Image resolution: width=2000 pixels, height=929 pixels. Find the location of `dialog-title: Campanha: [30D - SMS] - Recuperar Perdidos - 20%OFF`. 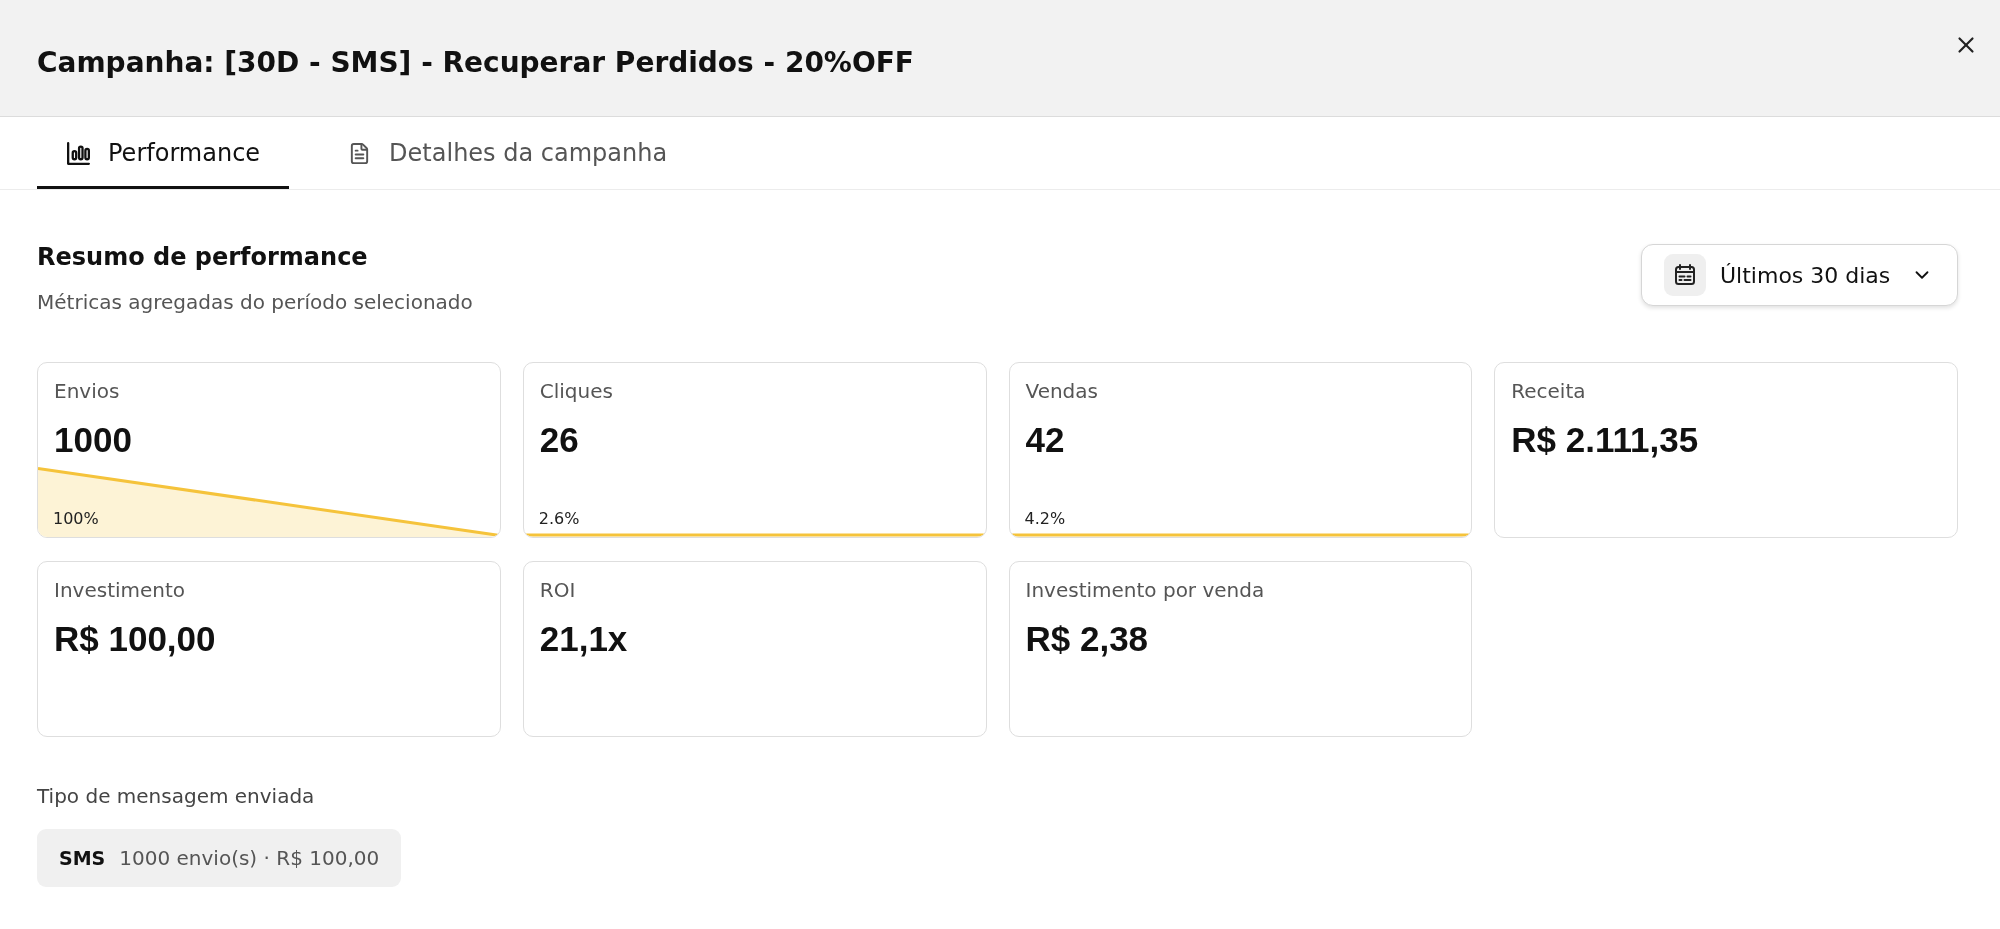

dialog-title: Campanha: [30D - SMS] - Recuperar Perdidos - 20%OFF is located at coordinates (475, 63).